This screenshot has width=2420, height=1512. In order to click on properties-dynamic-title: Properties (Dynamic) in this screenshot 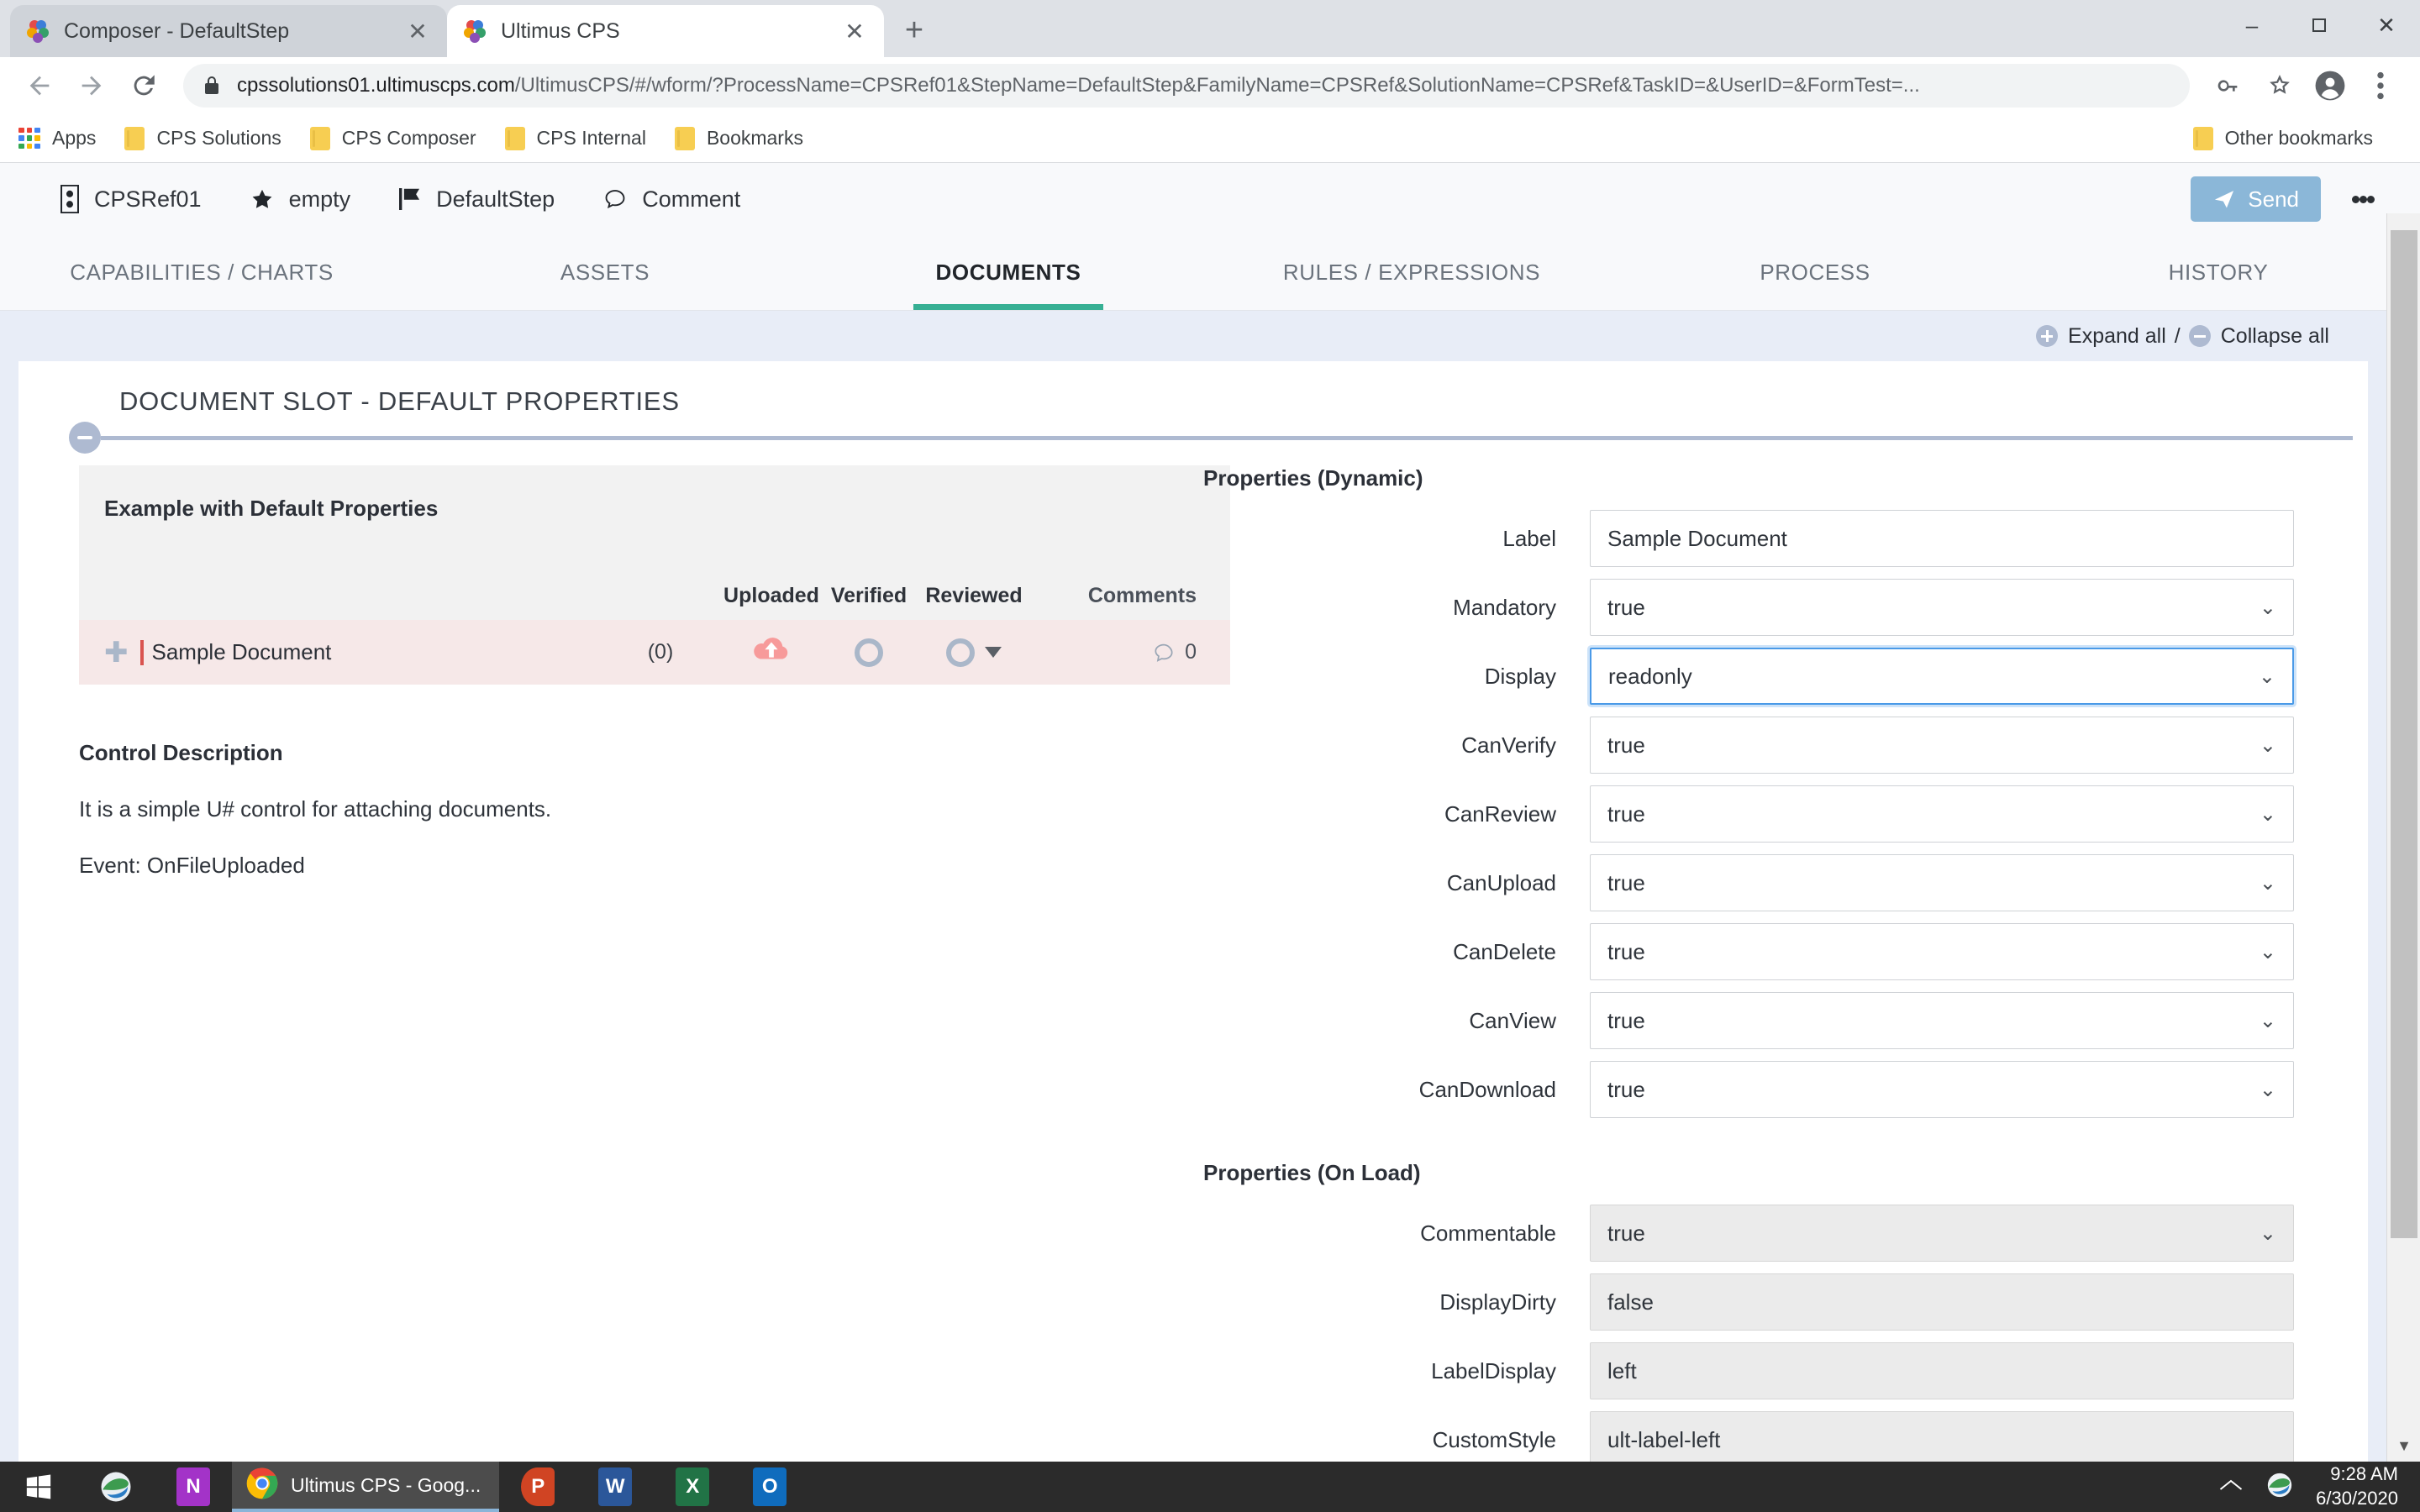, I will do `click(1313, 478)`.